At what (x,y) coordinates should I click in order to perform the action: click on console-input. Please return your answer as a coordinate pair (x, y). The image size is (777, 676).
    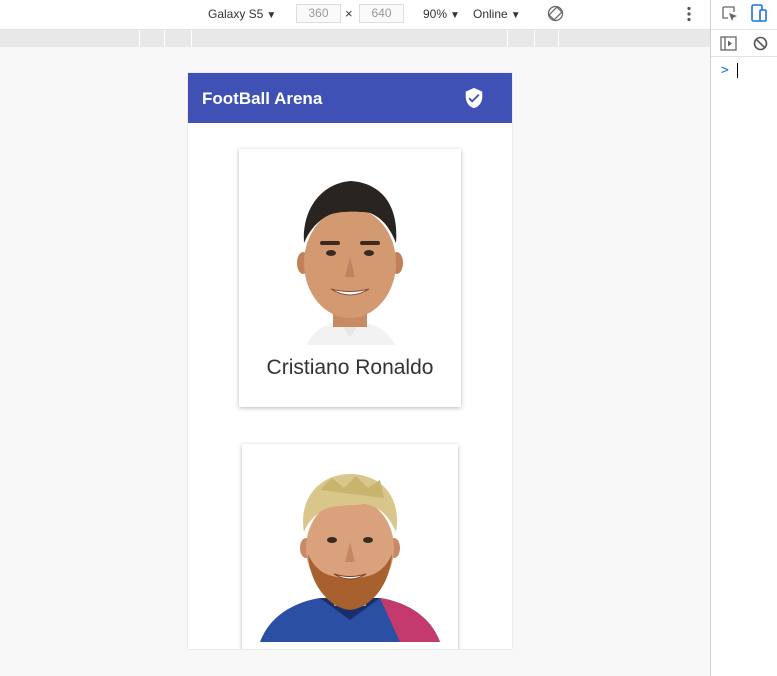
    Looking at the image, I should click on (737, 70).